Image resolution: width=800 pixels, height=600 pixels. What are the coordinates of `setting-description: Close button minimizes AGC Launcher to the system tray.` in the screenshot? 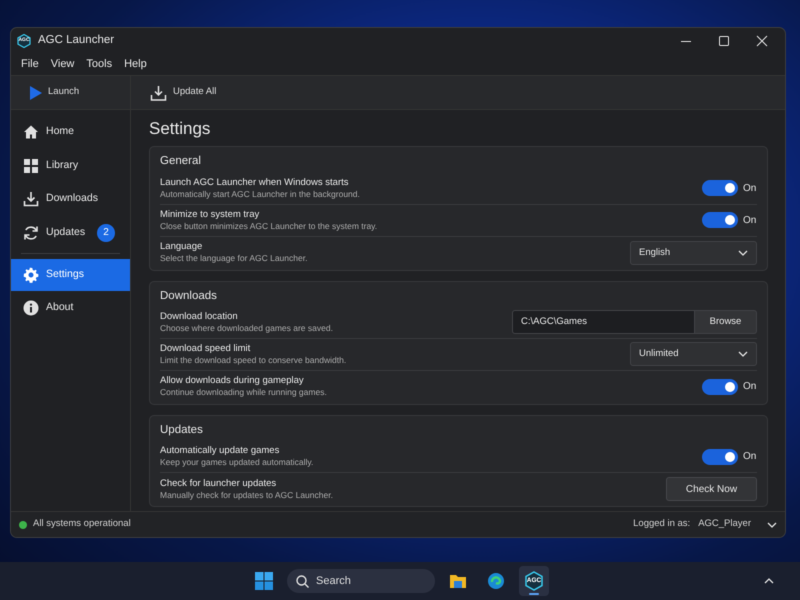 It's located at (269, 226).